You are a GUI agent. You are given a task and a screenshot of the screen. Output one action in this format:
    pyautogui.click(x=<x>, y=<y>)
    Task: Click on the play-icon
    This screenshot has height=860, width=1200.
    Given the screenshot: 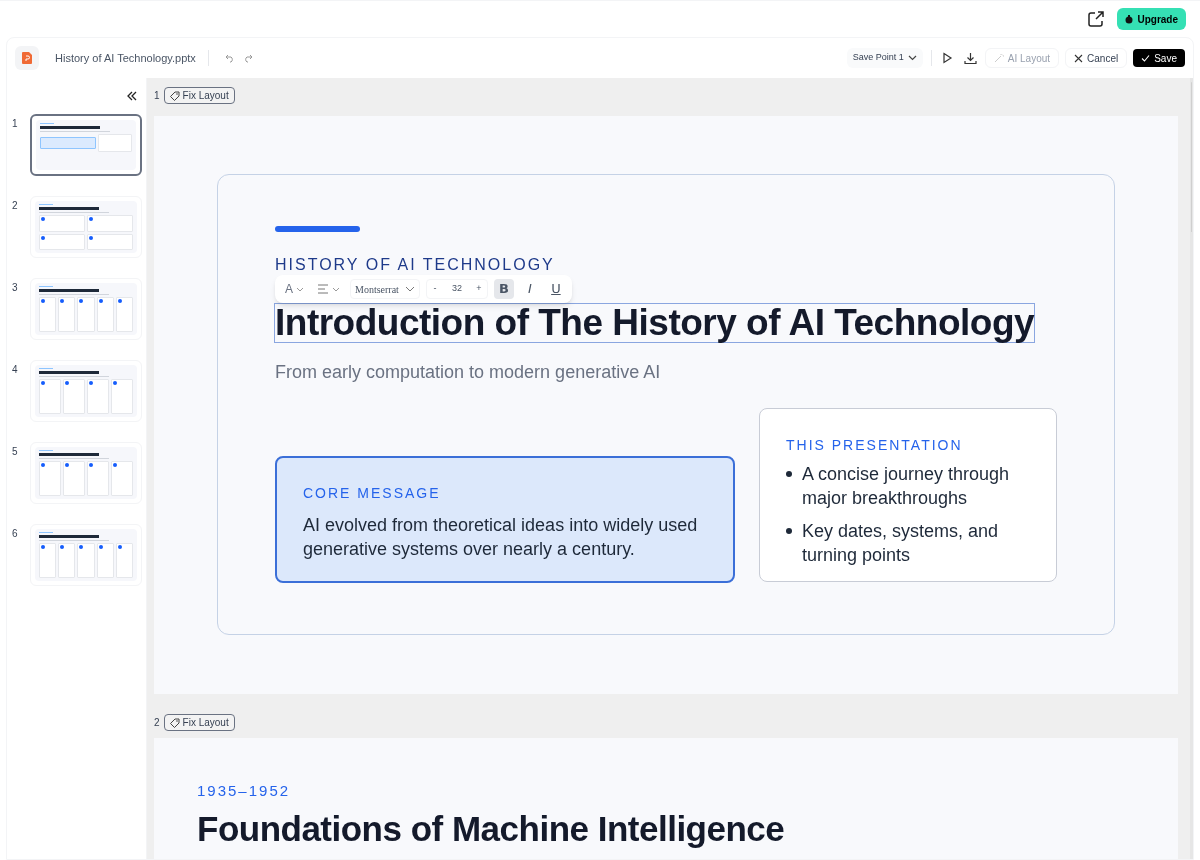 What is the action you would take?
    pyautogui.click(x=946, y=58)
    